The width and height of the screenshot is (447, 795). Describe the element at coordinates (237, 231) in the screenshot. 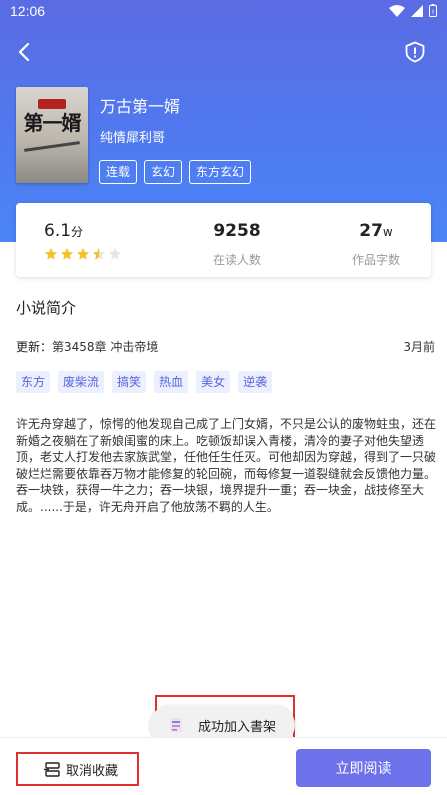

I see `readers-value: 9258` at that location.